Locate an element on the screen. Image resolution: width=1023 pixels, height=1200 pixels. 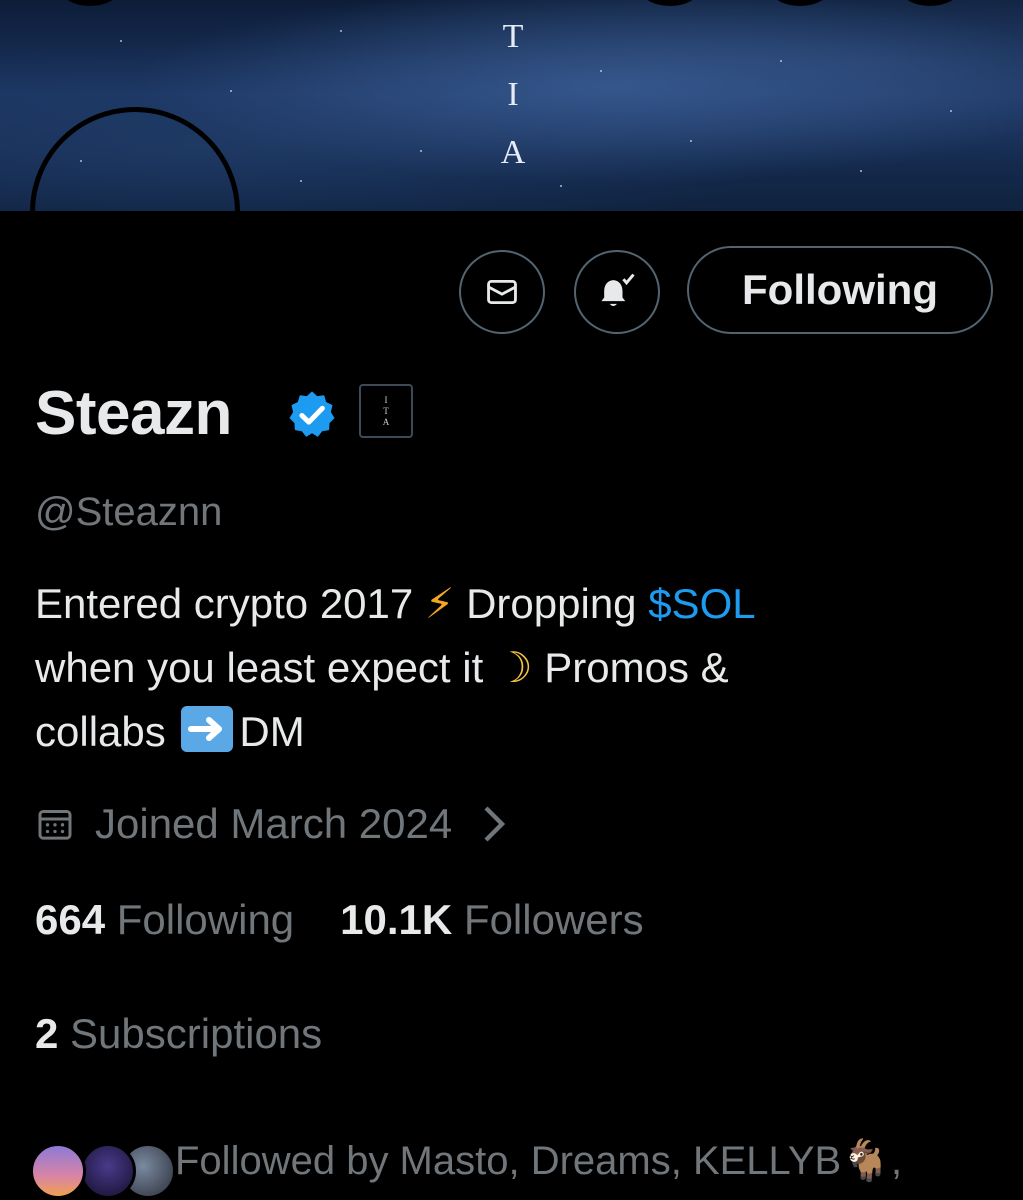
affiliate-badge-letter: A is located at coordinates (386, 421).